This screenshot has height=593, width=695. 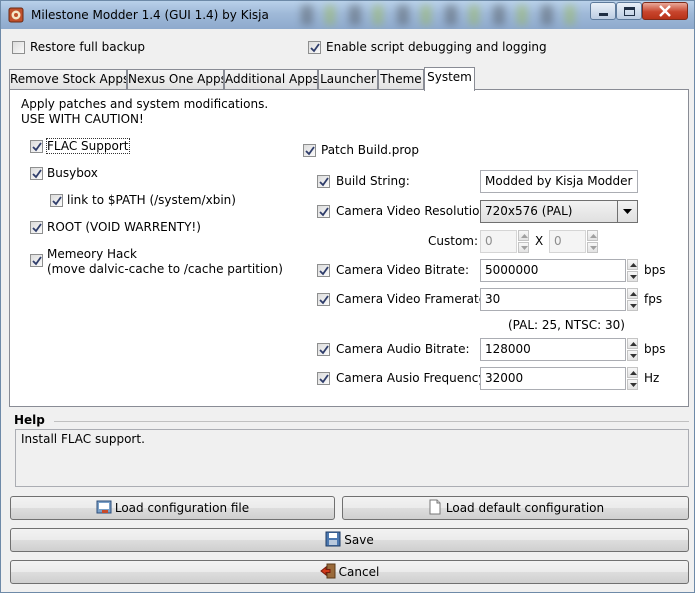 I want to click on audio-frequency-checkbox, so click(x=323, y=378).